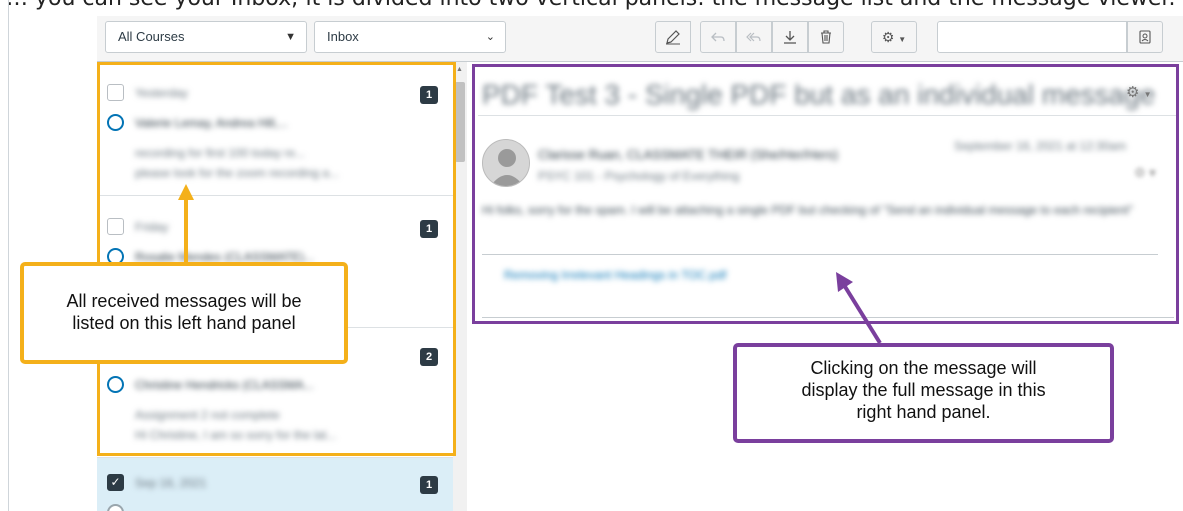  Describe the element at coordinates (460, 122) in the screenshot. I see `scrollbar-thumb` at that location.